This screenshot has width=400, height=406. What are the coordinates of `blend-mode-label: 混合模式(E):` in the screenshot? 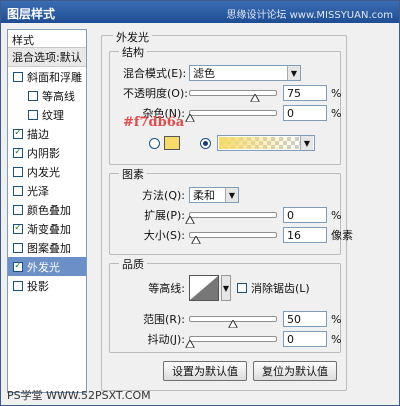 It's located at (155, 73).